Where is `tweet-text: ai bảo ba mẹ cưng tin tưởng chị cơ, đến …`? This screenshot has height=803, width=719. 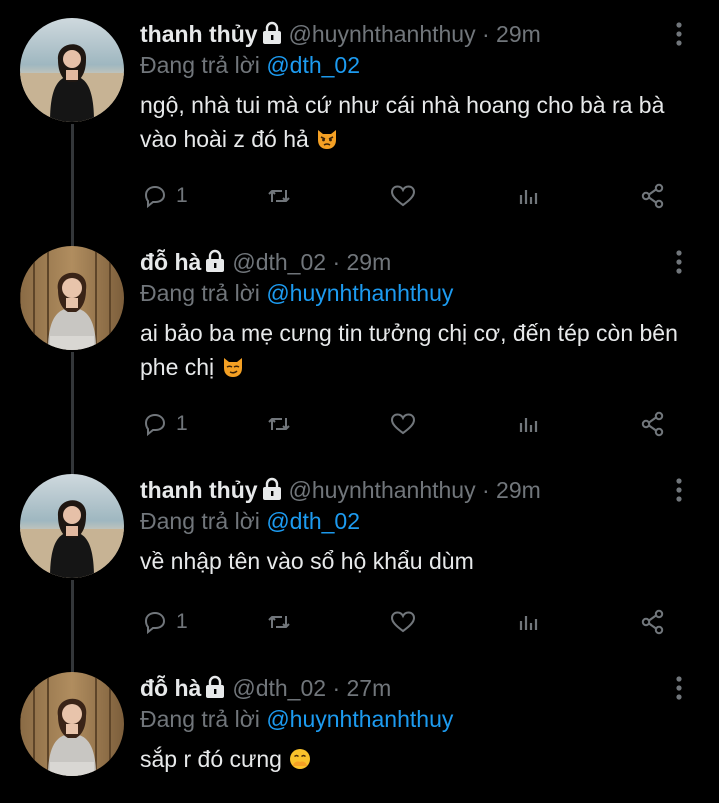
tweet-text: ai bảo ba mẹ cưng tin tưởng chị cơ, đến … is located at coordinates (409, 350).